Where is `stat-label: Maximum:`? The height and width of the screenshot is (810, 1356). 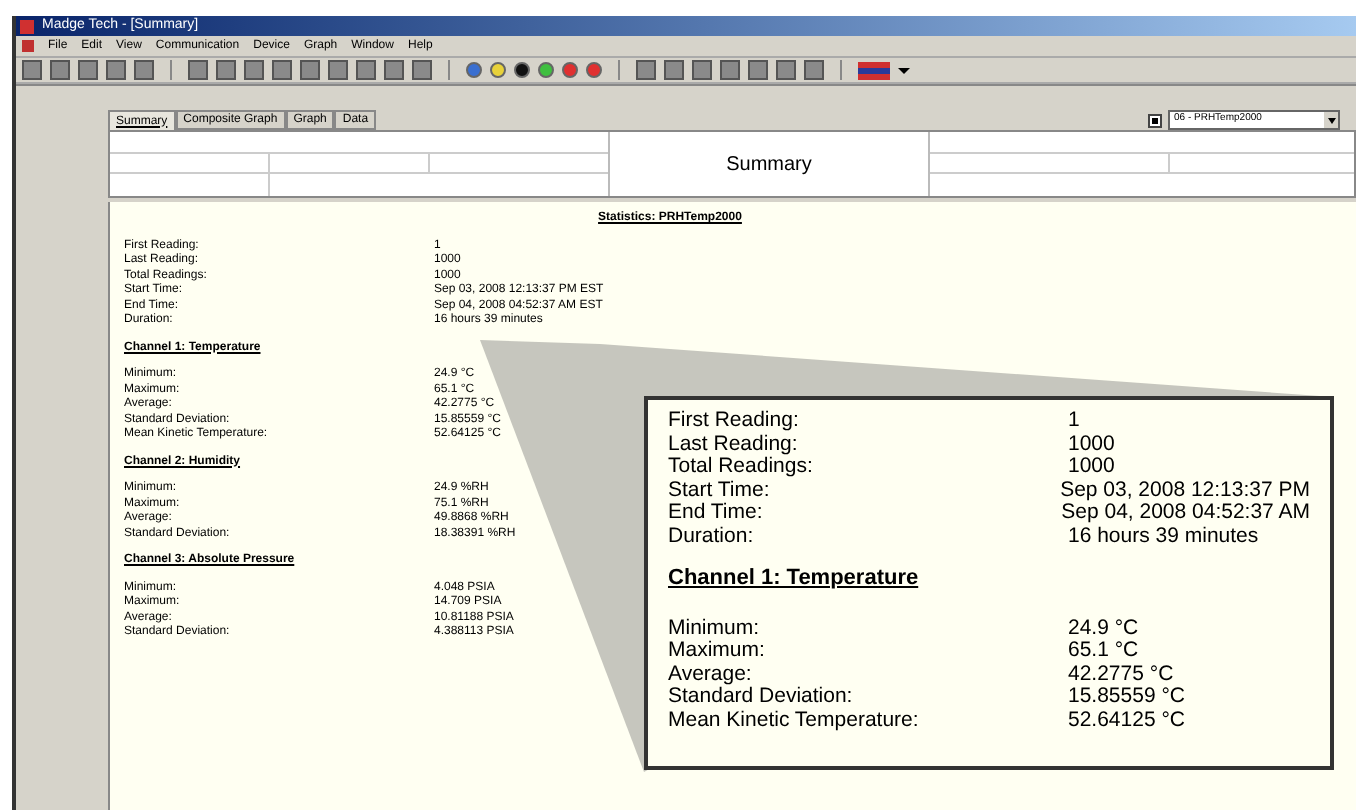 stat-label: Maximum: is located at coordinates (717, 651).